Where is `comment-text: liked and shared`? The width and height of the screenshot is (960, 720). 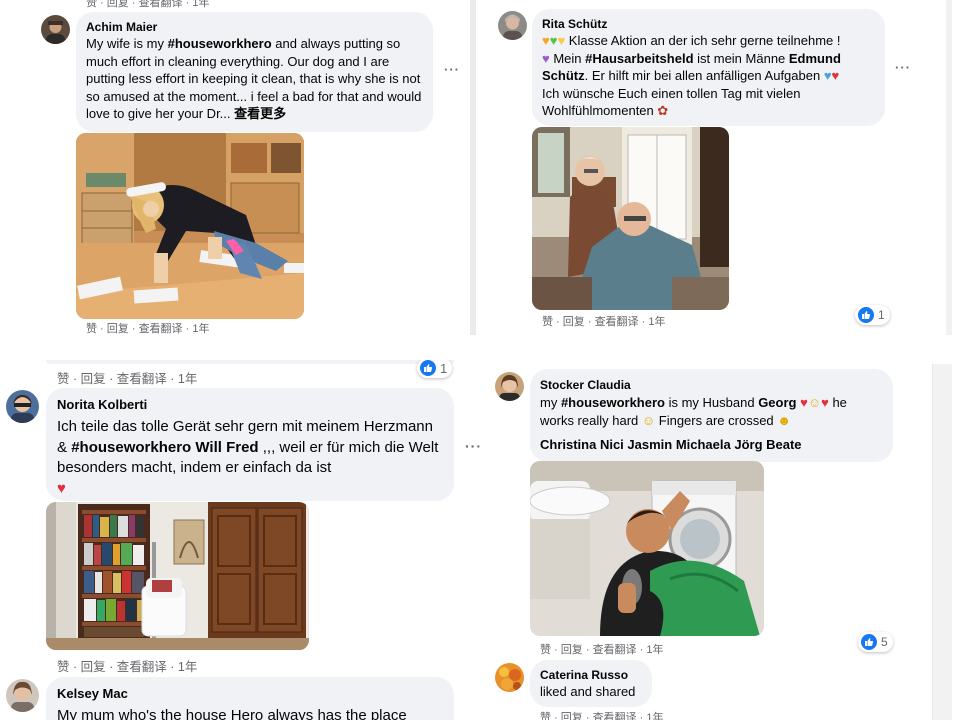
comment-text: liked and shared is located at coordinates (588, 691).